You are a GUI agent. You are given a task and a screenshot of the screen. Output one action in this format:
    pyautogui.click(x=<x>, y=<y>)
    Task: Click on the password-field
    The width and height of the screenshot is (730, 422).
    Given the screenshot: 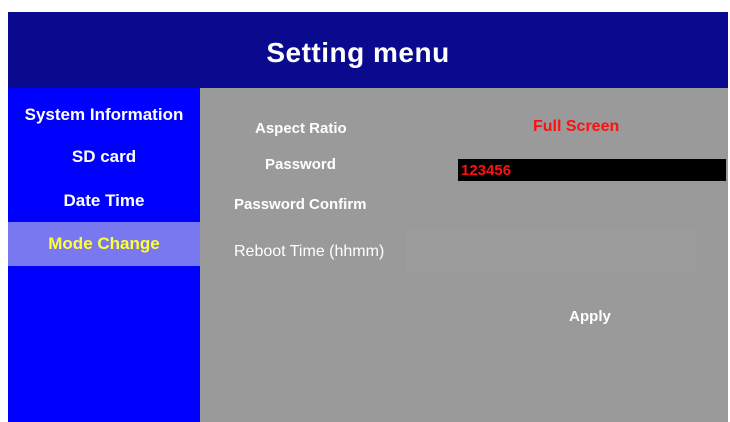 What is the action you would take?
    pyautogui.click(x=592, y=170)
    